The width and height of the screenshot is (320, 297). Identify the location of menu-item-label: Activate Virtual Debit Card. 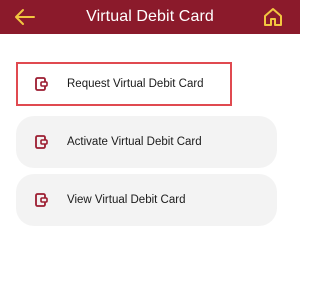
(134, 142).